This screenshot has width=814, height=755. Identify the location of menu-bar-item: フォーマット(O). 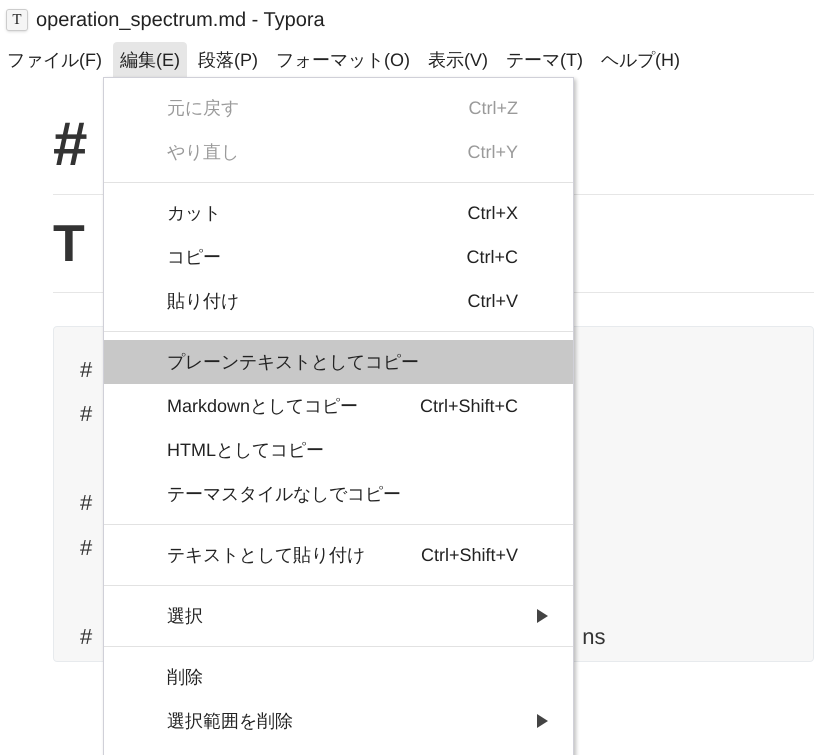
(342, 60).